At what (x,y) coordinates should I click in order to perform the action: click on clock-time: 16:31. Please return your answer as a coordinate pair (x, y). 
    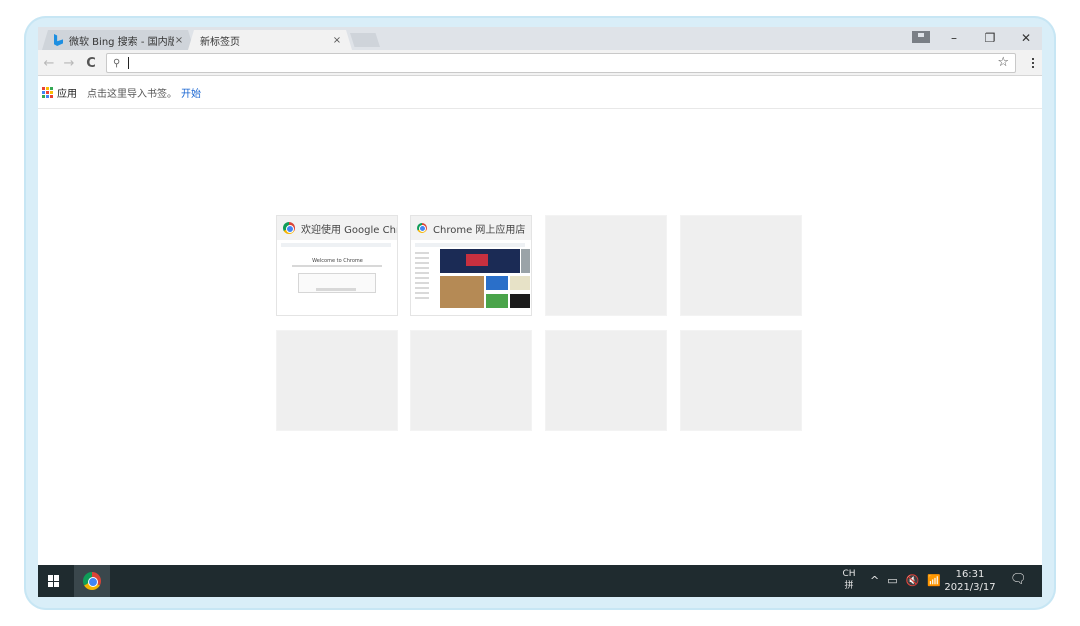
    Looking at the image, I should click on (970, 574).